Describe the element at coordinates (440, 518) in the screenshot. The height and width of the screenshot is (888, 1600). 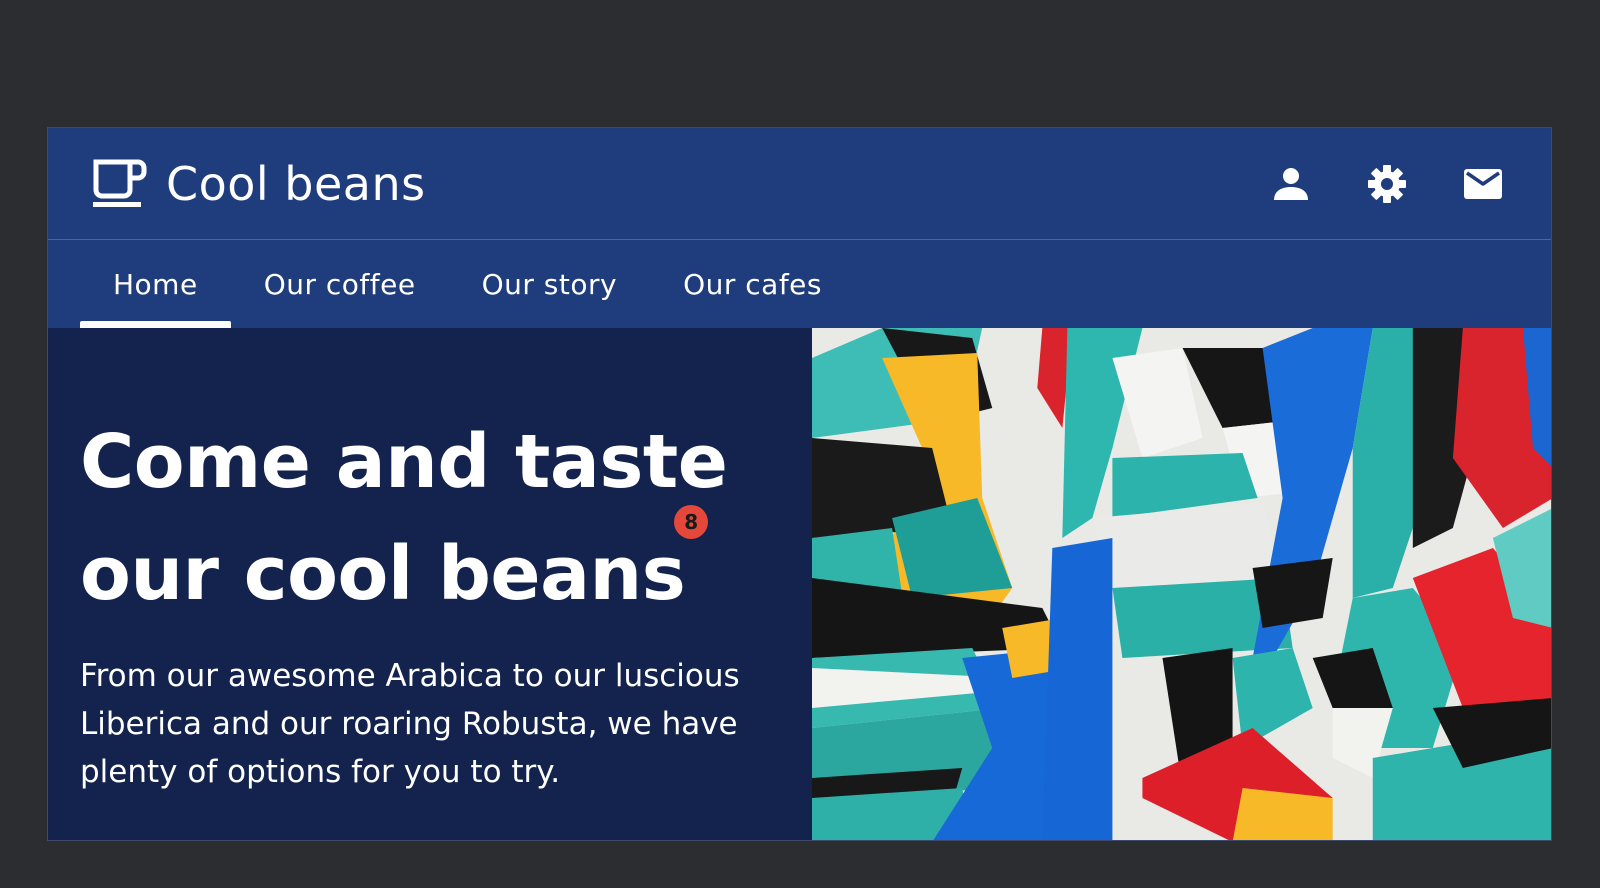
I see `hero-headline: Come and taste our cool beans 8` at that location.